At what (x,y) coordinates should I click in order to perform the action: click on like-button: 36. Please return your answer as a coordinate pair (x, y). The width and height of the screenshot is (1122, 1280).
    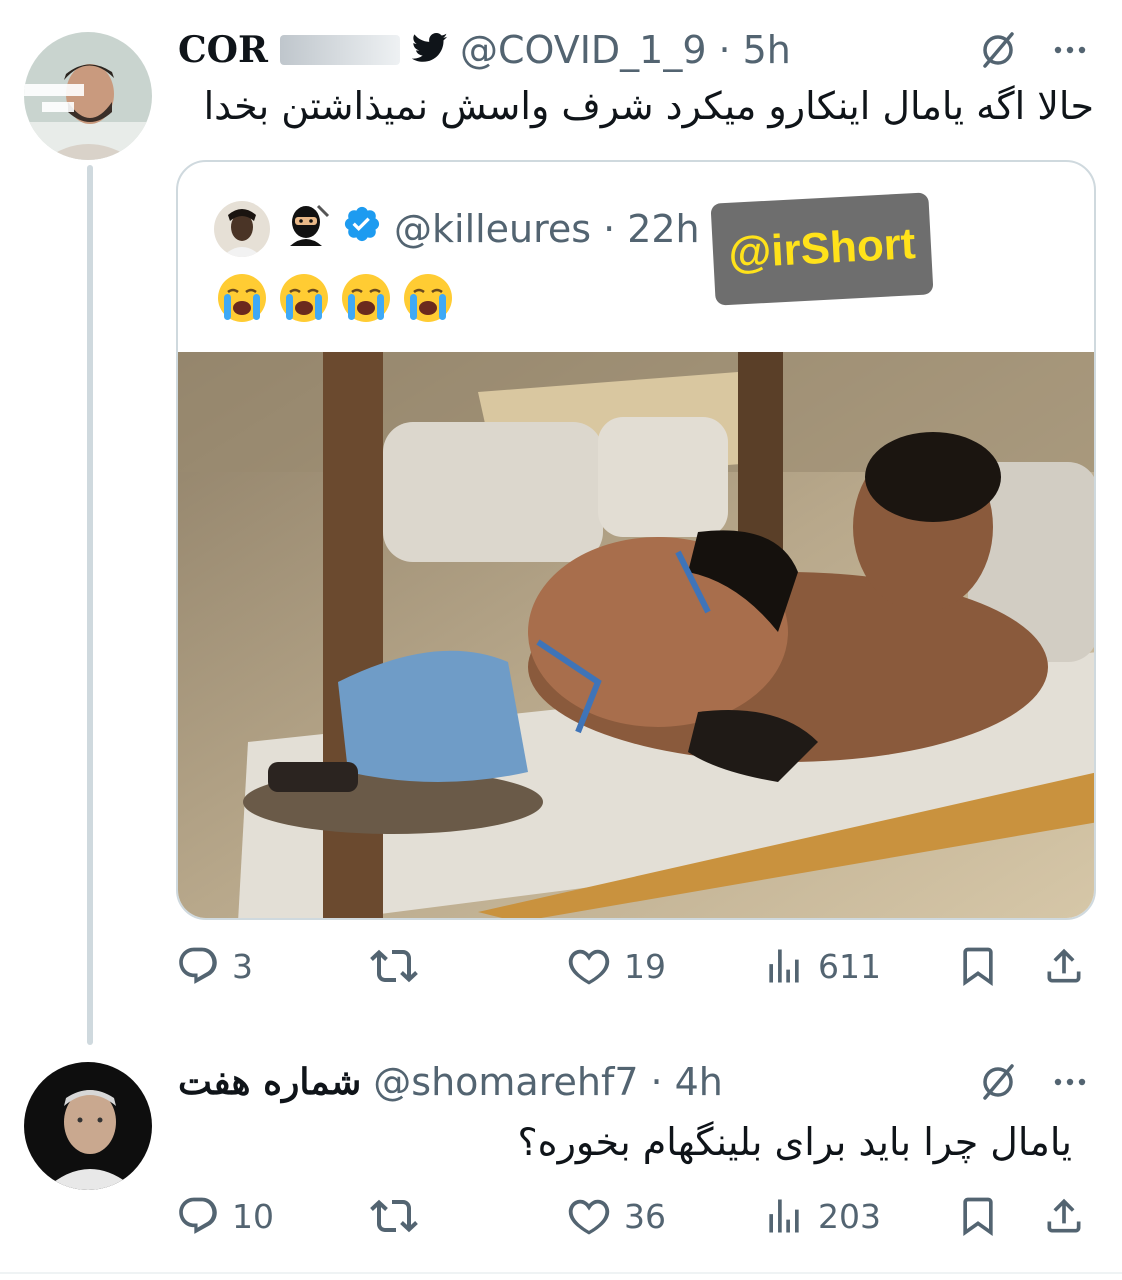
    Looking at the image, I should click on (616, 1216).